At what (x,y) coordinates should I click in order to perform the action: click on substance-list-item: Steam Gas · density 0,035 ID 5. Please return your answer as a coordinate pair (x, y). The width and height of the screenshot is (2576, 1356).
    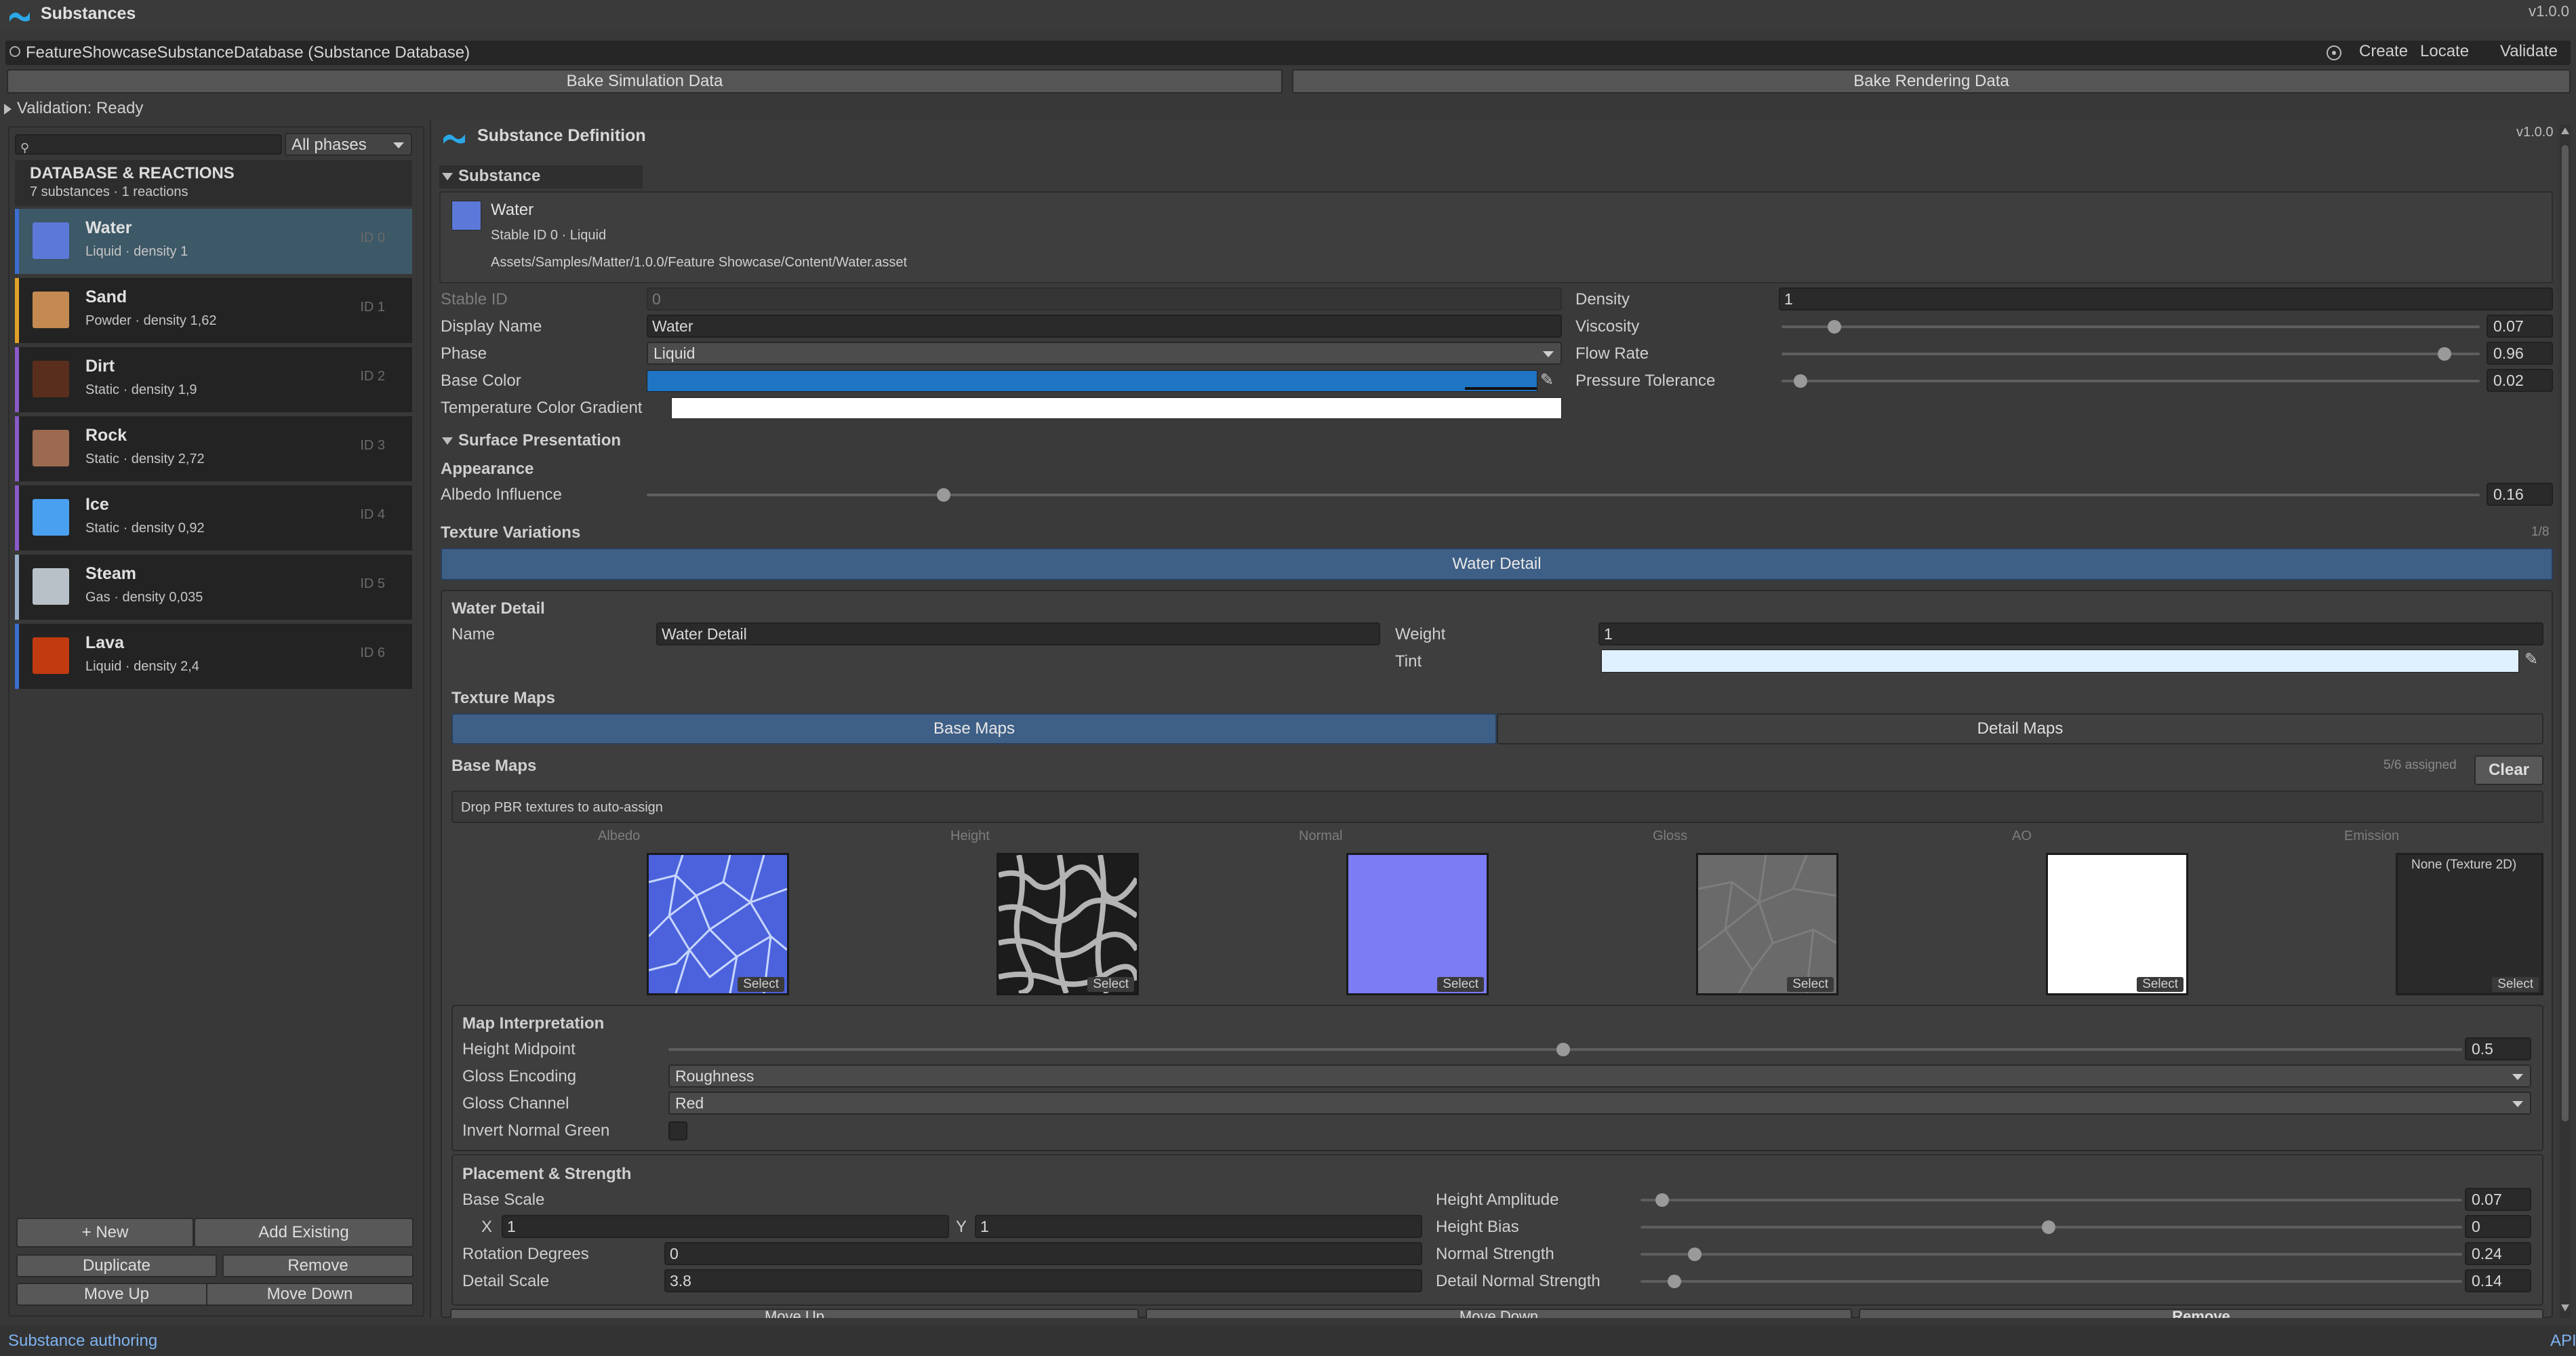
    Looking at the image, I should click on (213, 587).